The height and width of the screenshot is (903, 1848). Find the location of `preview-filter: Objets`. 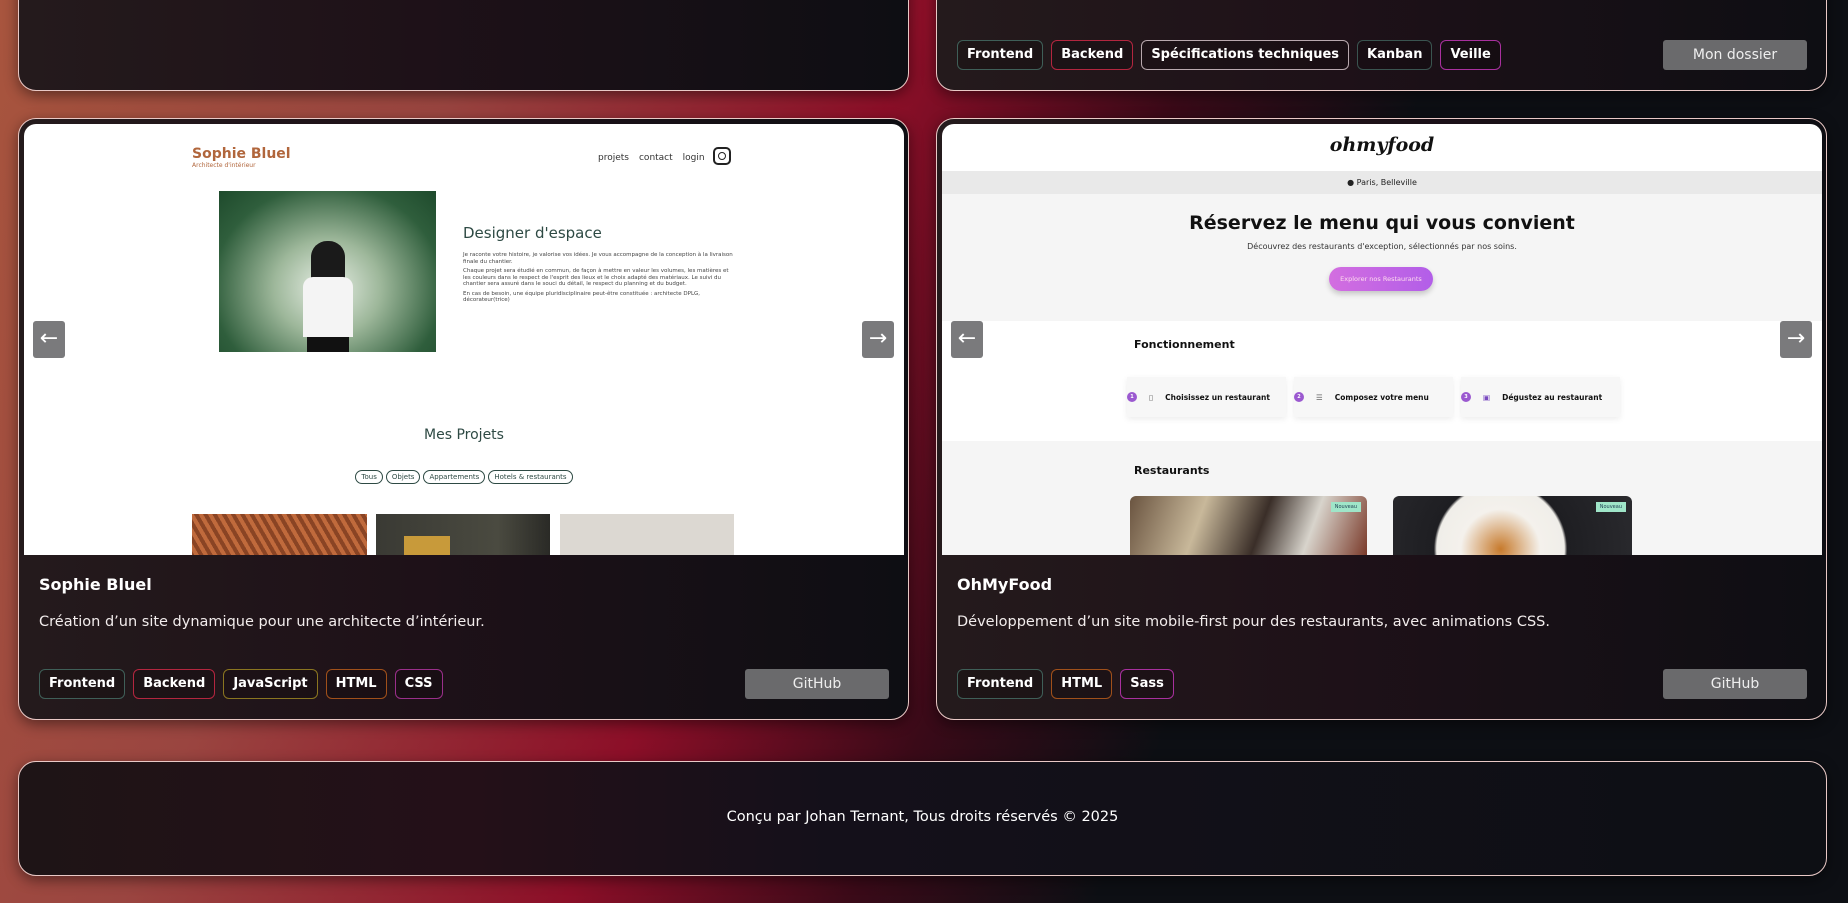

preview-filter: Objets is located at coordinates (403, 477).